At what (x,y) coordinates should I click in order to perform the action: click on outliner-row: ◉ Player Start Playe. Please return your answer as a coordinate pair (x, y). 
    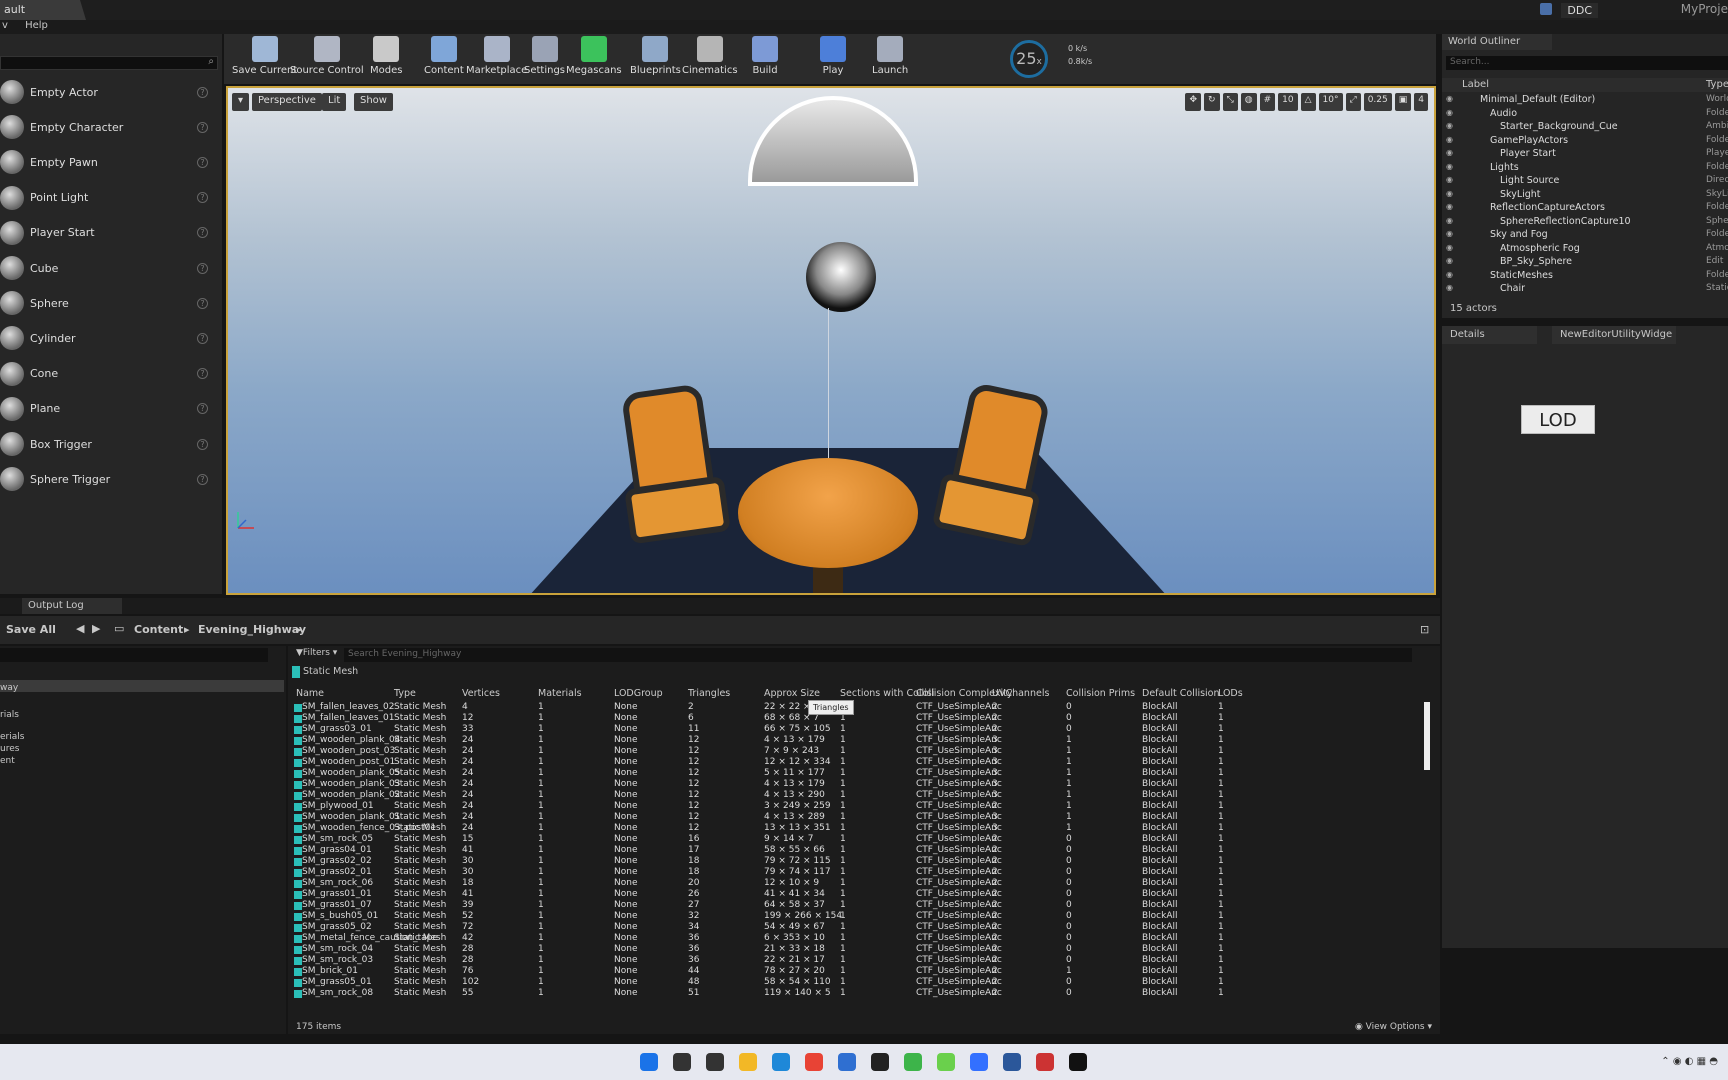
    Looking at the image, I should click on (1585, 155).